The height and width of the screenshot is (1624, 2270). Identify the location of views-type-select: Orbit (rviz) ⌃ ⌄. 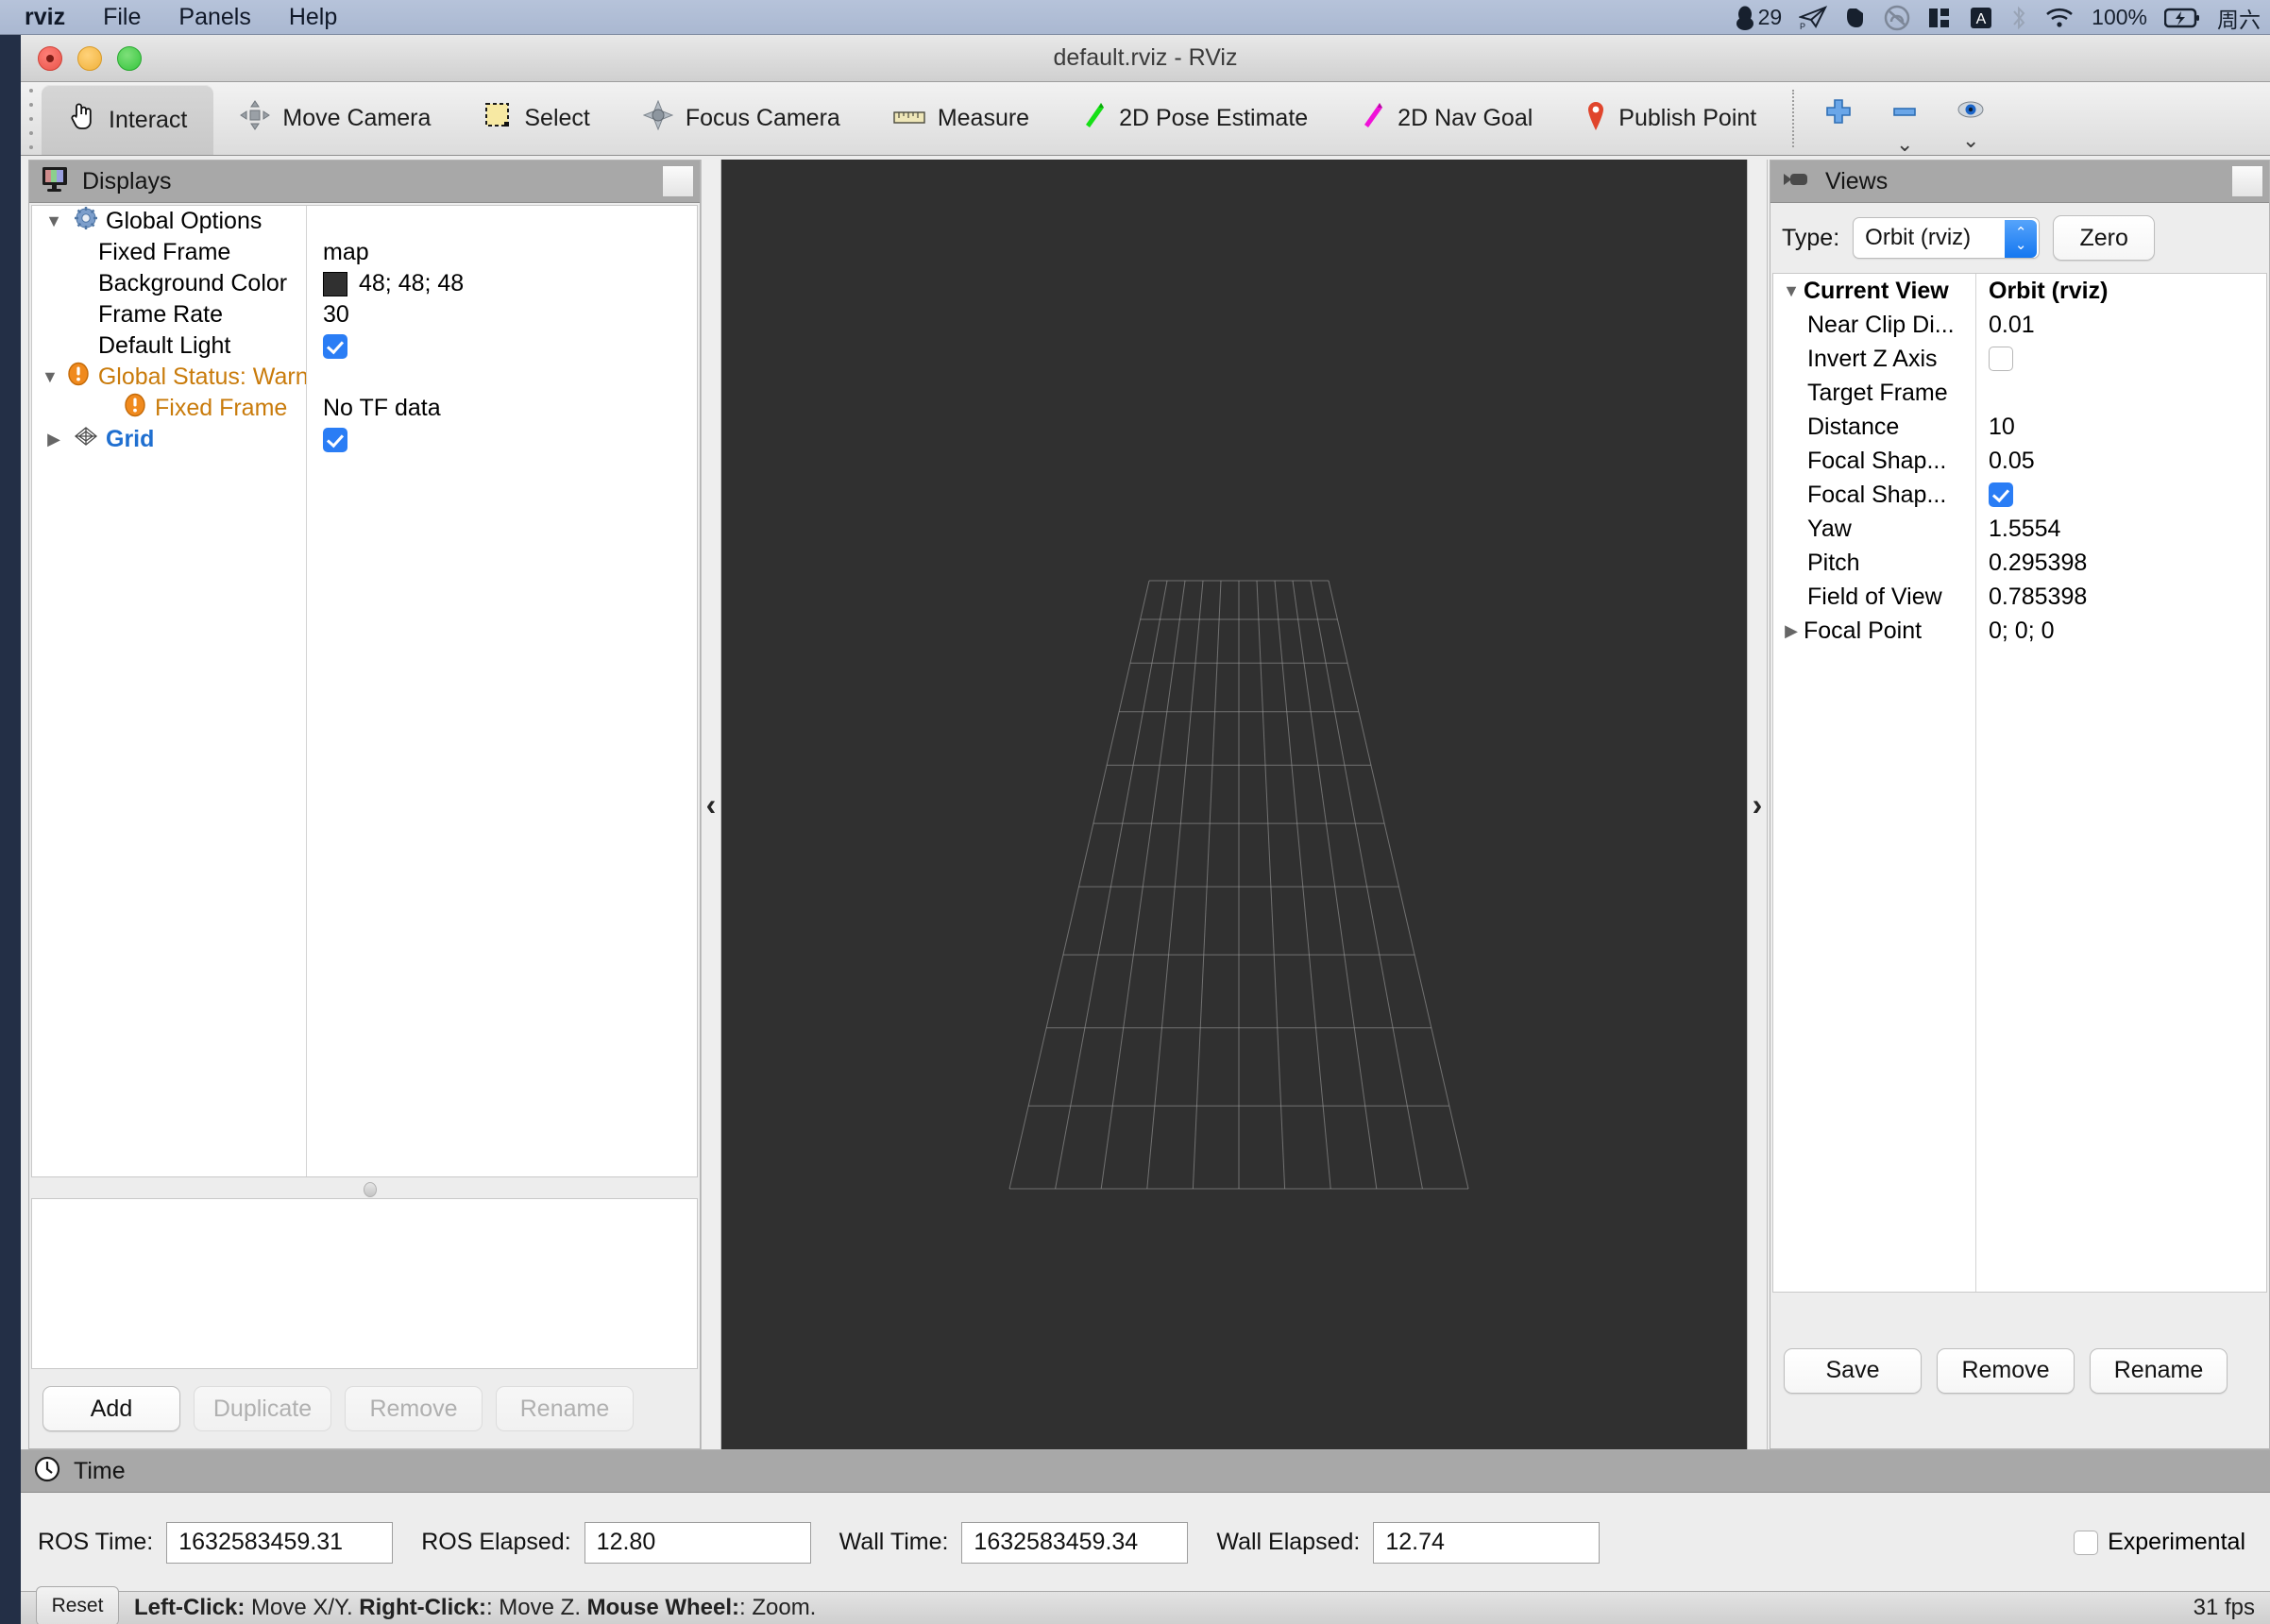
(1947, 238).